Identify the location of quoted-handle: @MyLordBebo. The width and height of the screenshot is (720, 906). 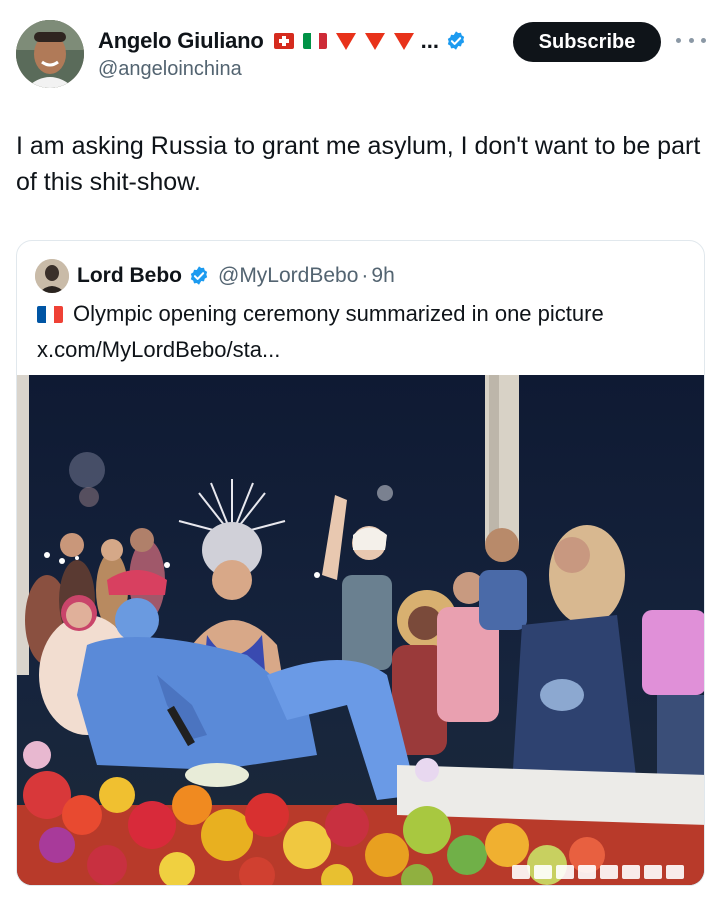
(288, 276).